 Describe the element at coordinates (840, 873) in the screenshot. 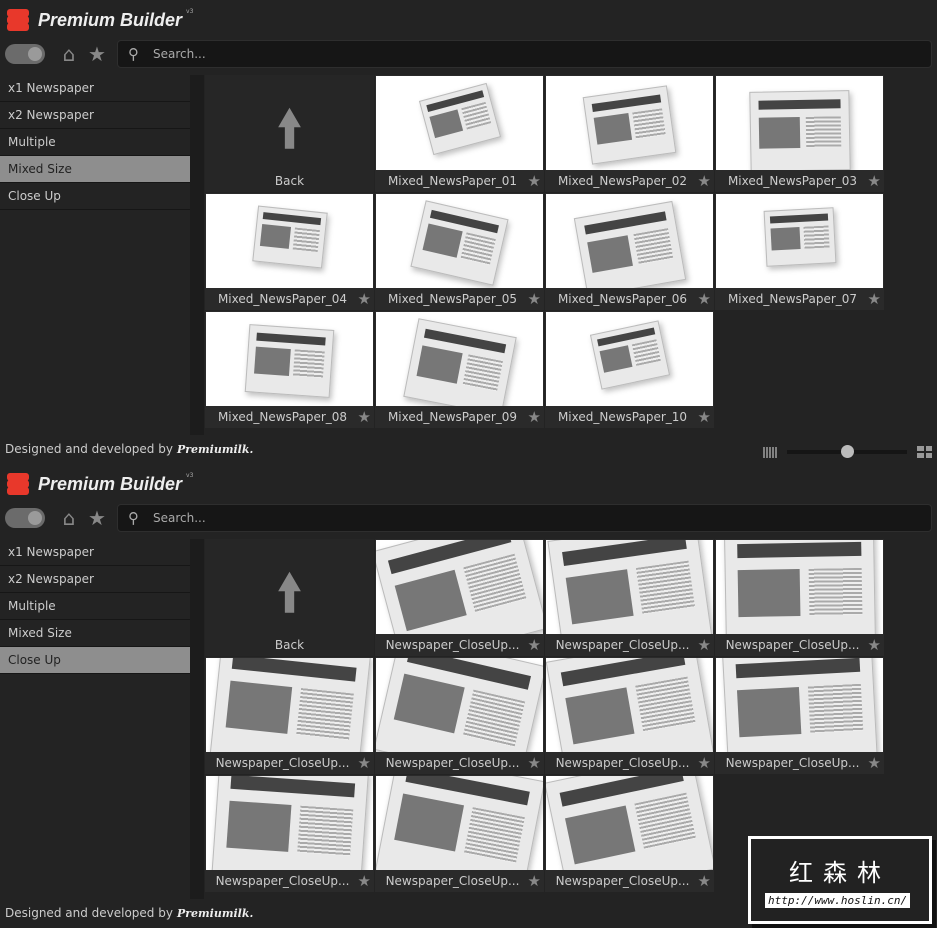

I see `watermark-title: 红森林` at that location.